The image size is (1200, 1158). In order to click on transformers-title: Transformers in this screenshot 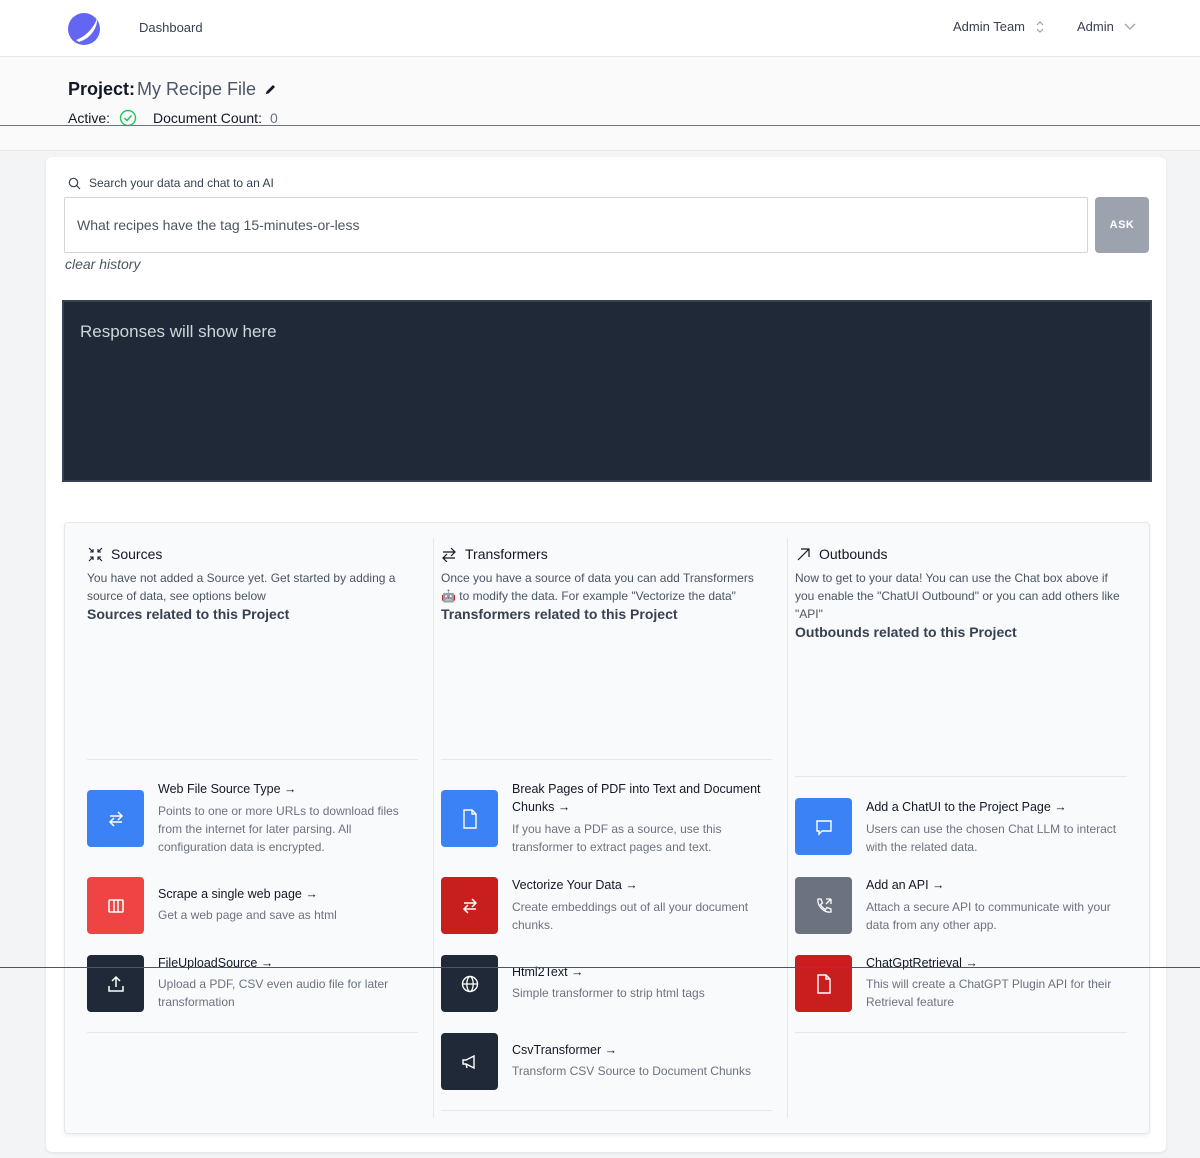, I will do `click(506, 554)`.